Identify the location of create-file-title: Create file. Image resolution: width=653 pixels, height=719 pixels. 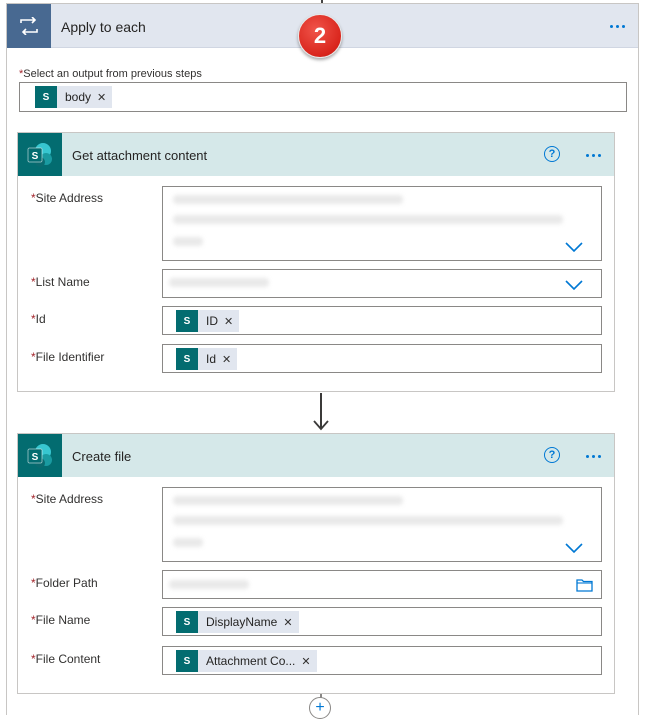
(102, 456).